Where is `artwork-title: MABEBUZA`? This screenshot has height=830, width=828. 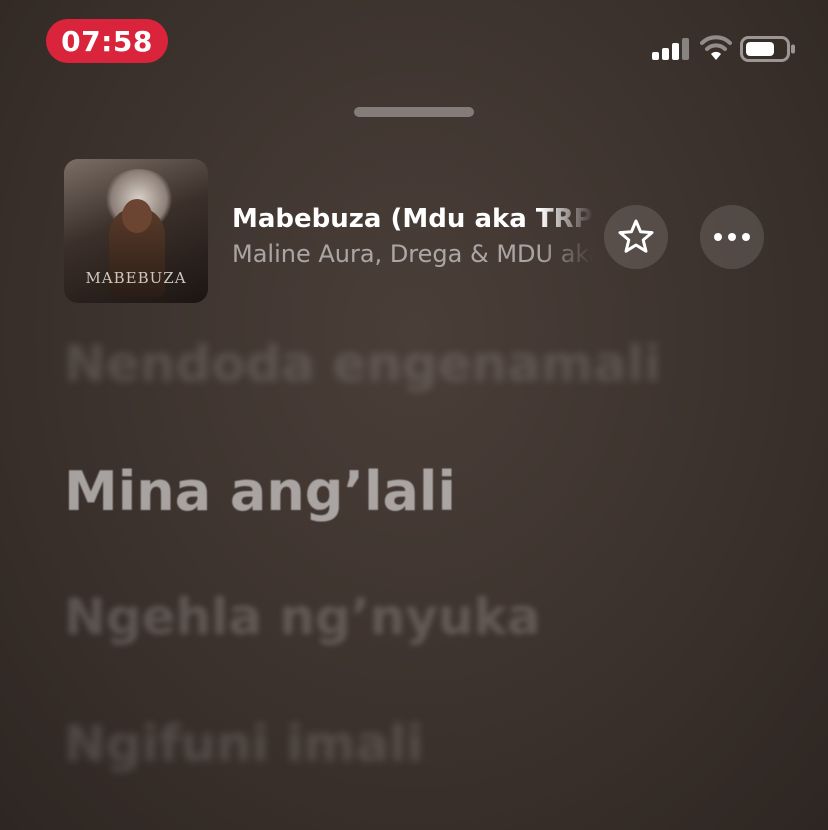 artwork-title: MABEBUZA is located at coordinates (136, 278).